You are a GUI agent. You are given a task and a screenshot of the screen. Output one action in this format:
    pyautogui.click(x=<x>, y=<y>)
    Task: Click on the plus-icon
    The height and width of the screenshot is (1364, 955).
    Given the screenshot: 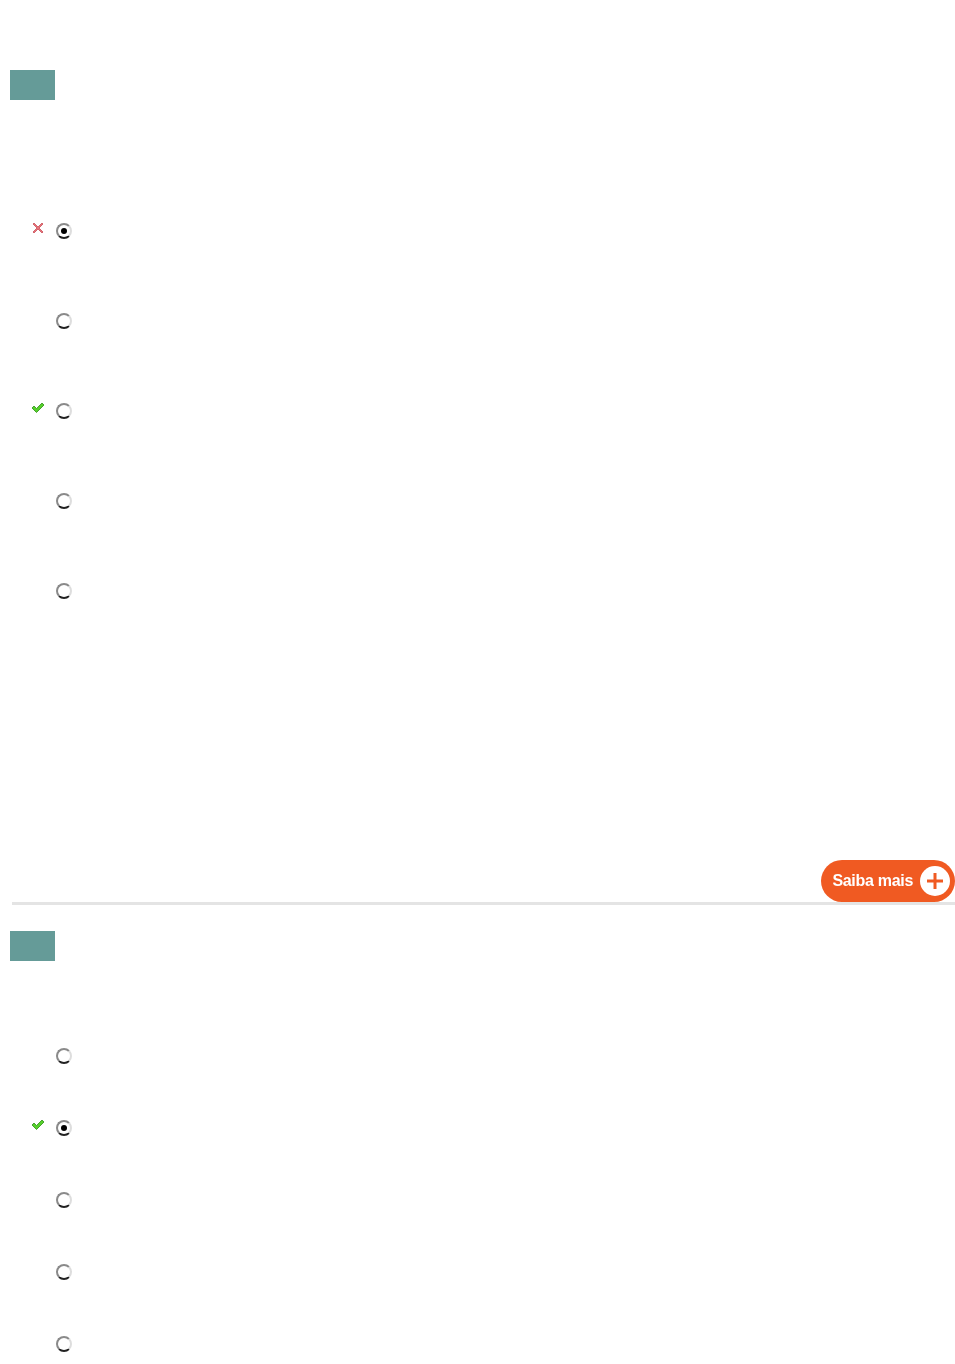 What is the action you would take?
    pyautogui.click(x=935, y=881)
    